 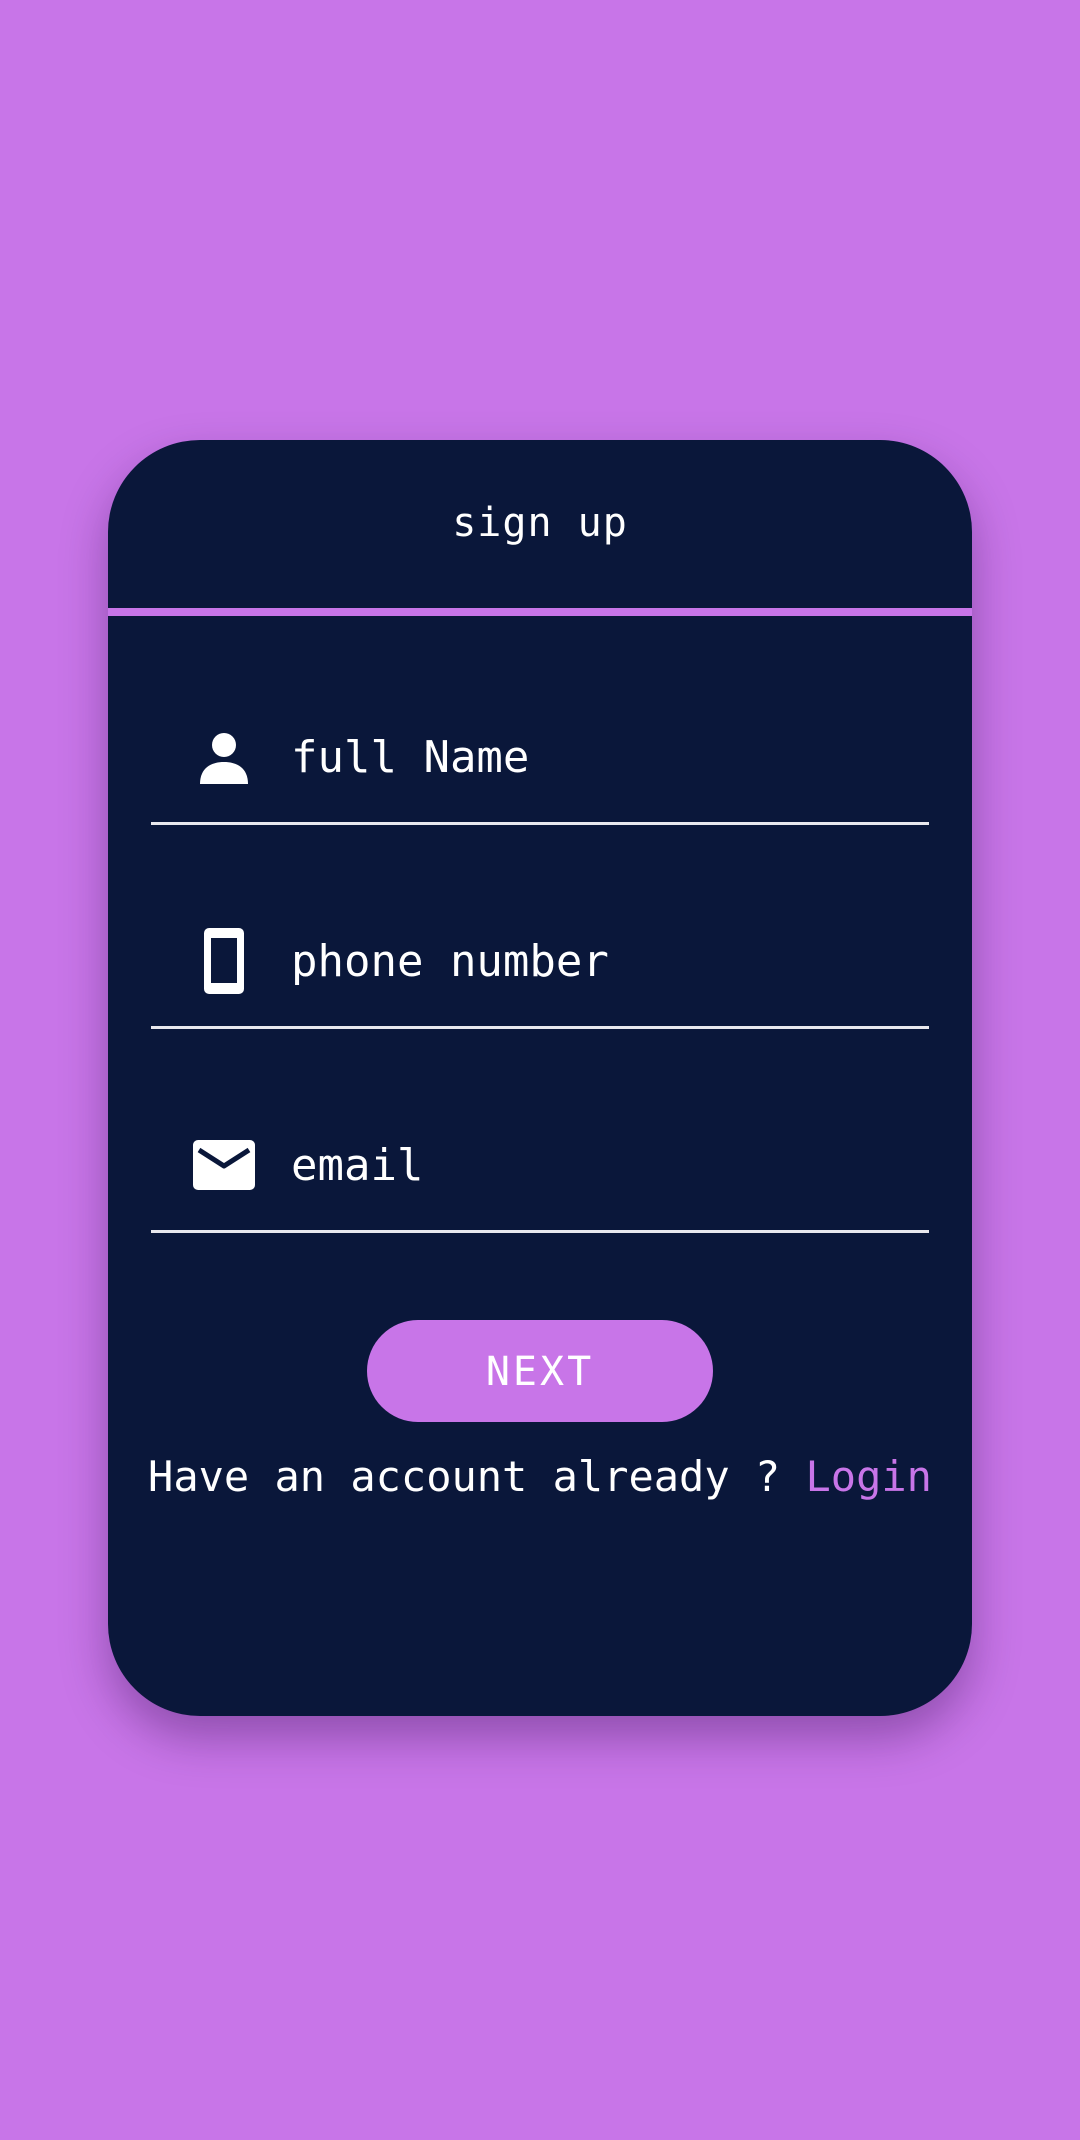 What do you see at coordinates (224, 1165) in the screenshot?
I see `mail-icon` at bounding box center [224, 1165].